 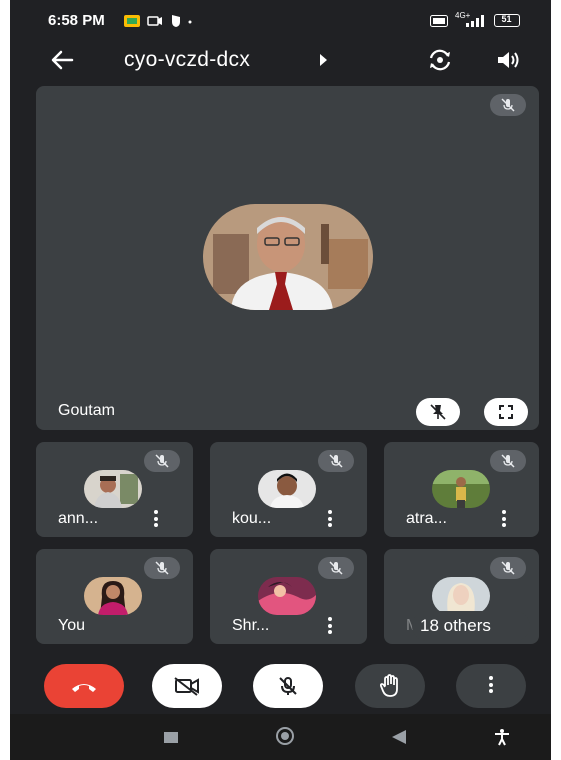 I want to click on avatar-you, so click(x=113, y=596).